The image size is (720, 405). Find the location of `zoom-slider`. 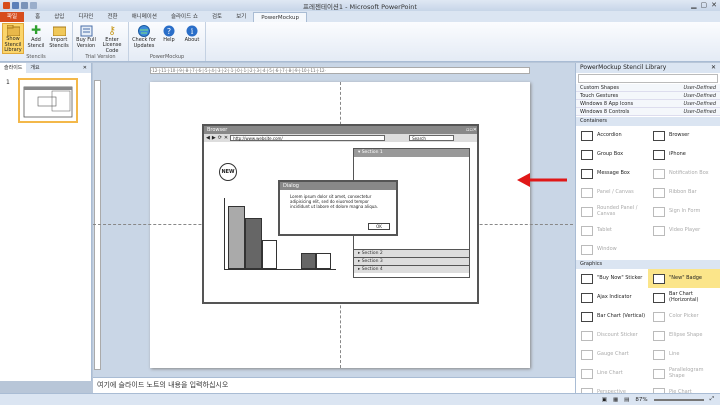

zoom-slider is located at coordinates (678, 399).